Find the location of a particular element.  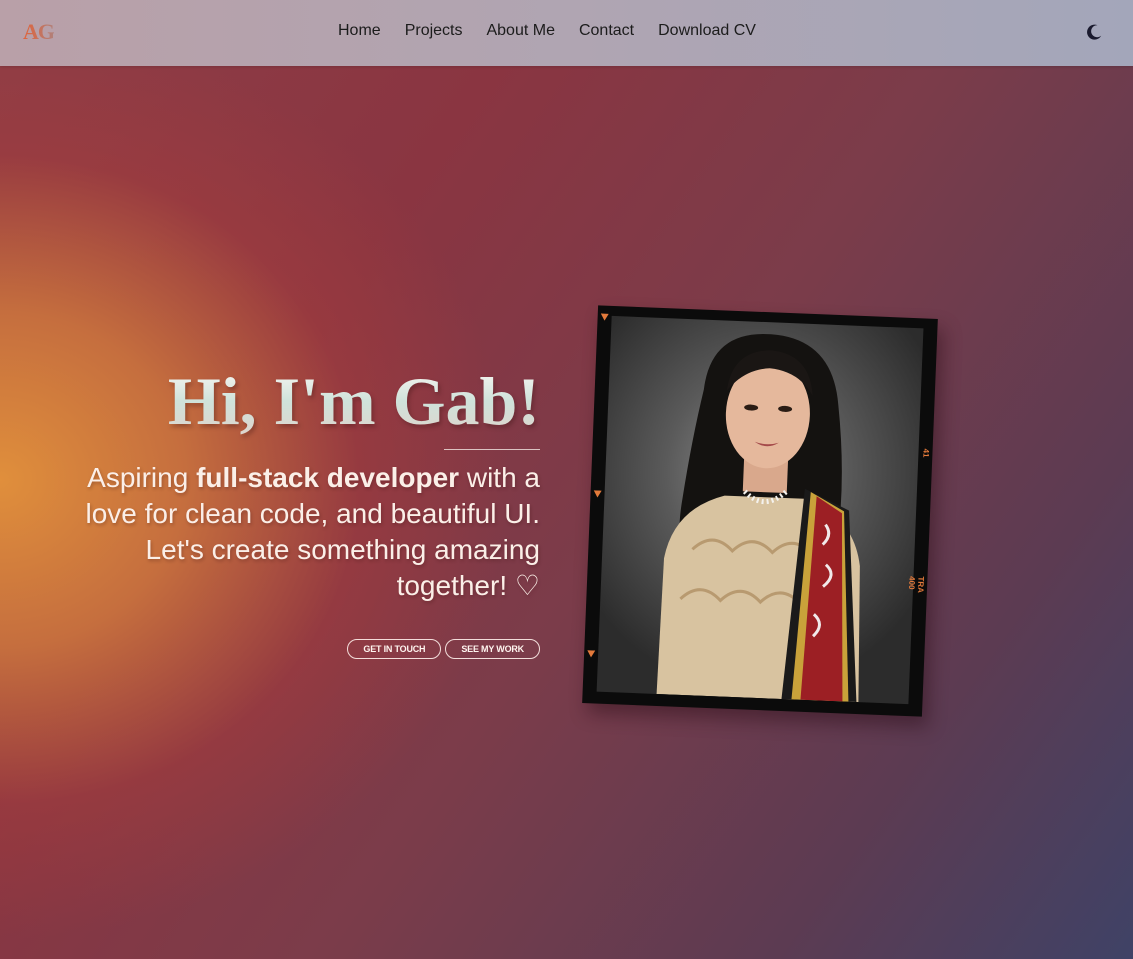

film-label: TRA 400 is located at coordinates (916, 584).